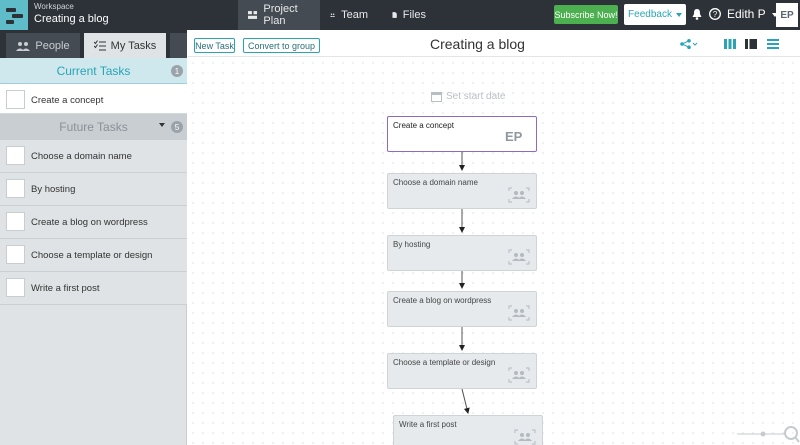 This screenshot has height=445, width=800. What do you see at coordinates (586, 14) in the screenshot?
I see `subscribe-button: Subscribe Now!` at bounding box center [586, 14].